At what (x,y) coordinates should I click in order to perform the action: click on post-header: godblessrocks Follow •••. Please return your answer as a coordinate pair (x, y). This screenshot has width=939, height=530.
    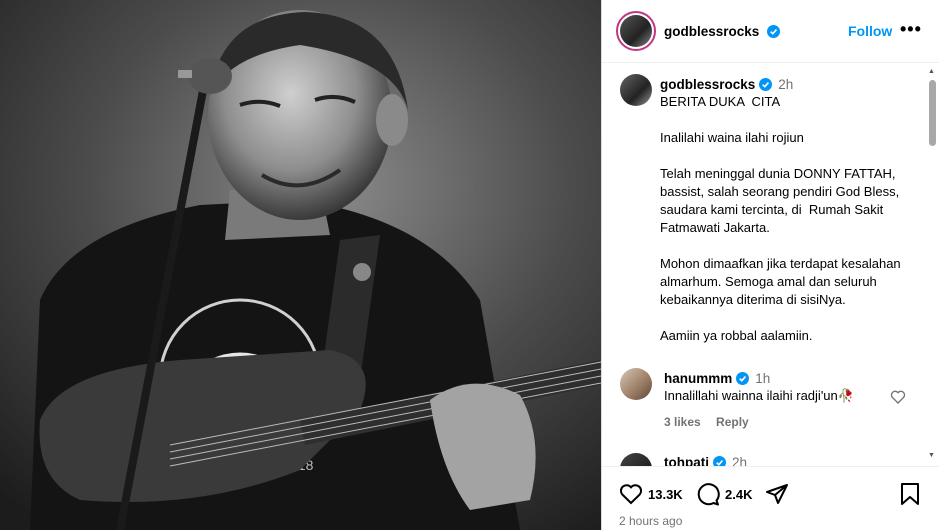
    Looking at the image, I should click on (770, 31).